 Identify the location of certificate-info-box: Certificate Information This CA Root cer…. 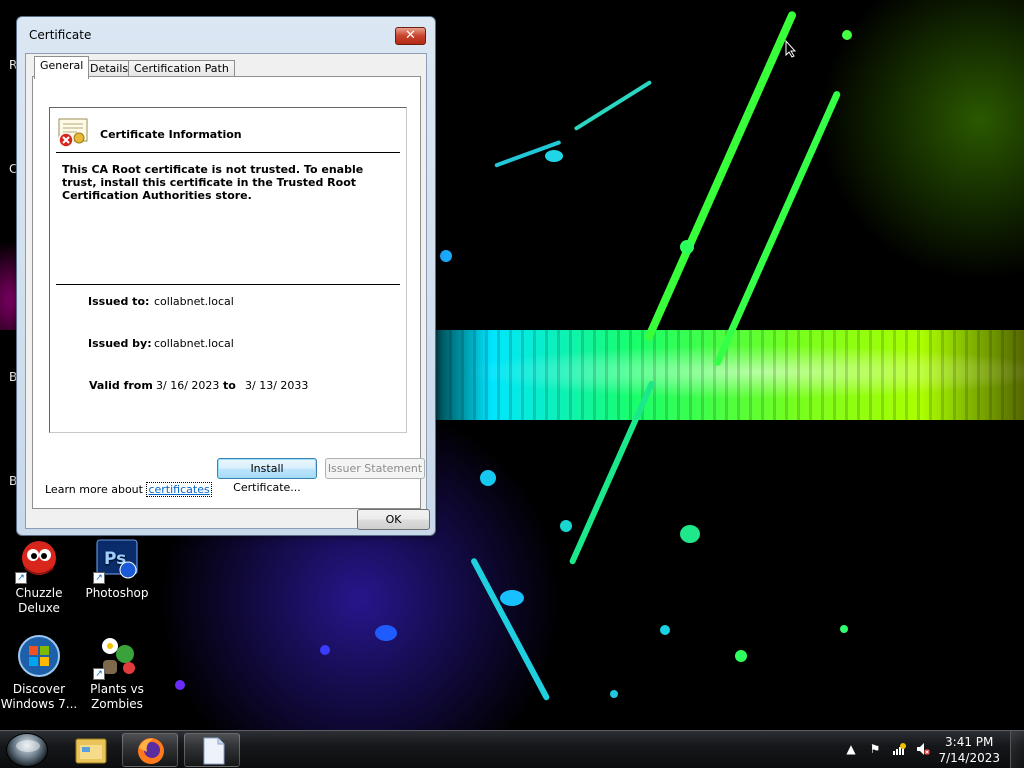
(228, 270).